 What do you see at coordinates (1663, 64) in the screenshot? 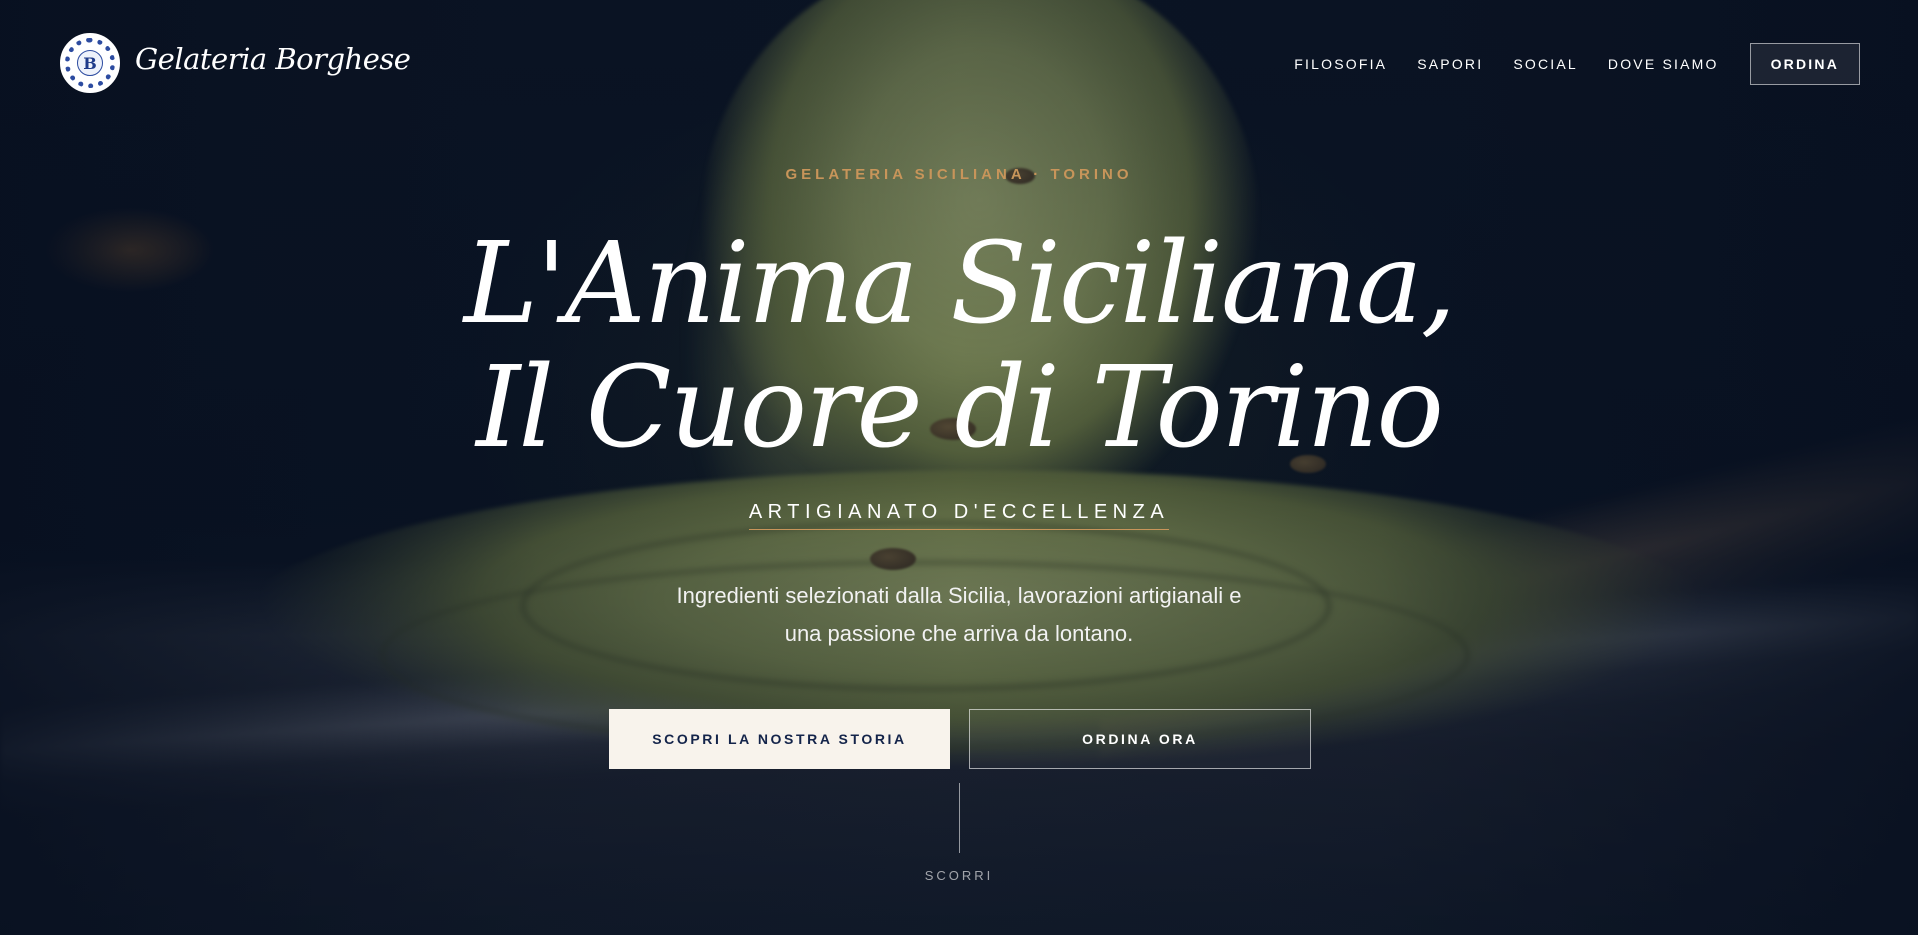
I see `nav-link-dove-siamo: DOVE SIAMO` at bounding box center [1663, 64].